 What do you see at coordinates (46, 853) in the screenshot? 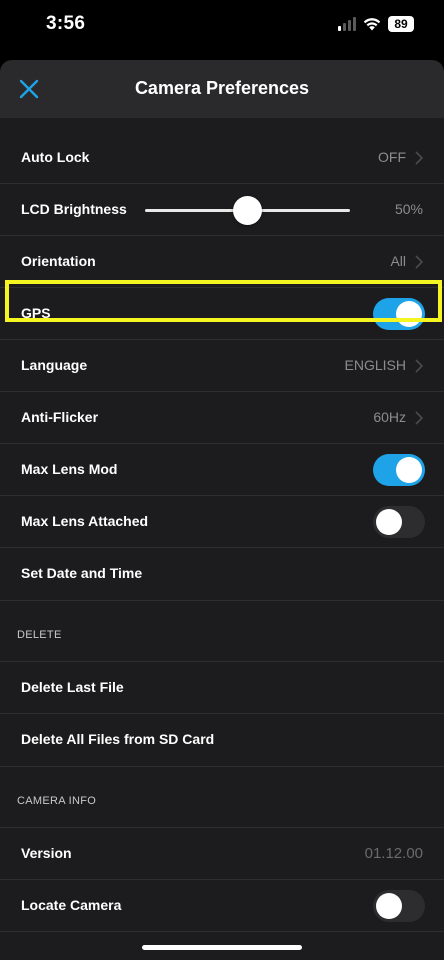
I see `version-label: Version` at bounding box center [46, 853].